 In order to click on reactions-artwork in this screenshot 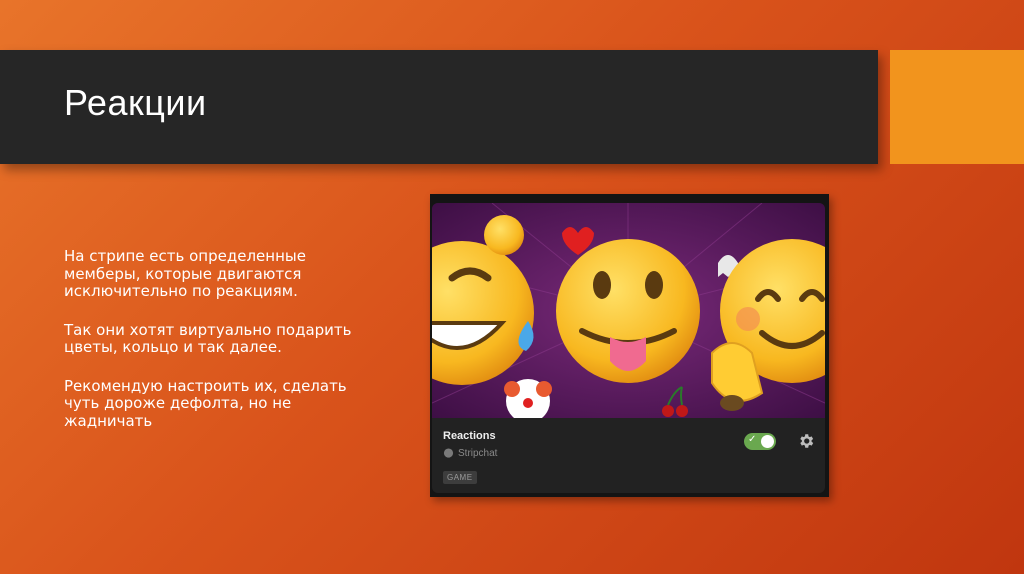, I will do `click(628, 310)`.